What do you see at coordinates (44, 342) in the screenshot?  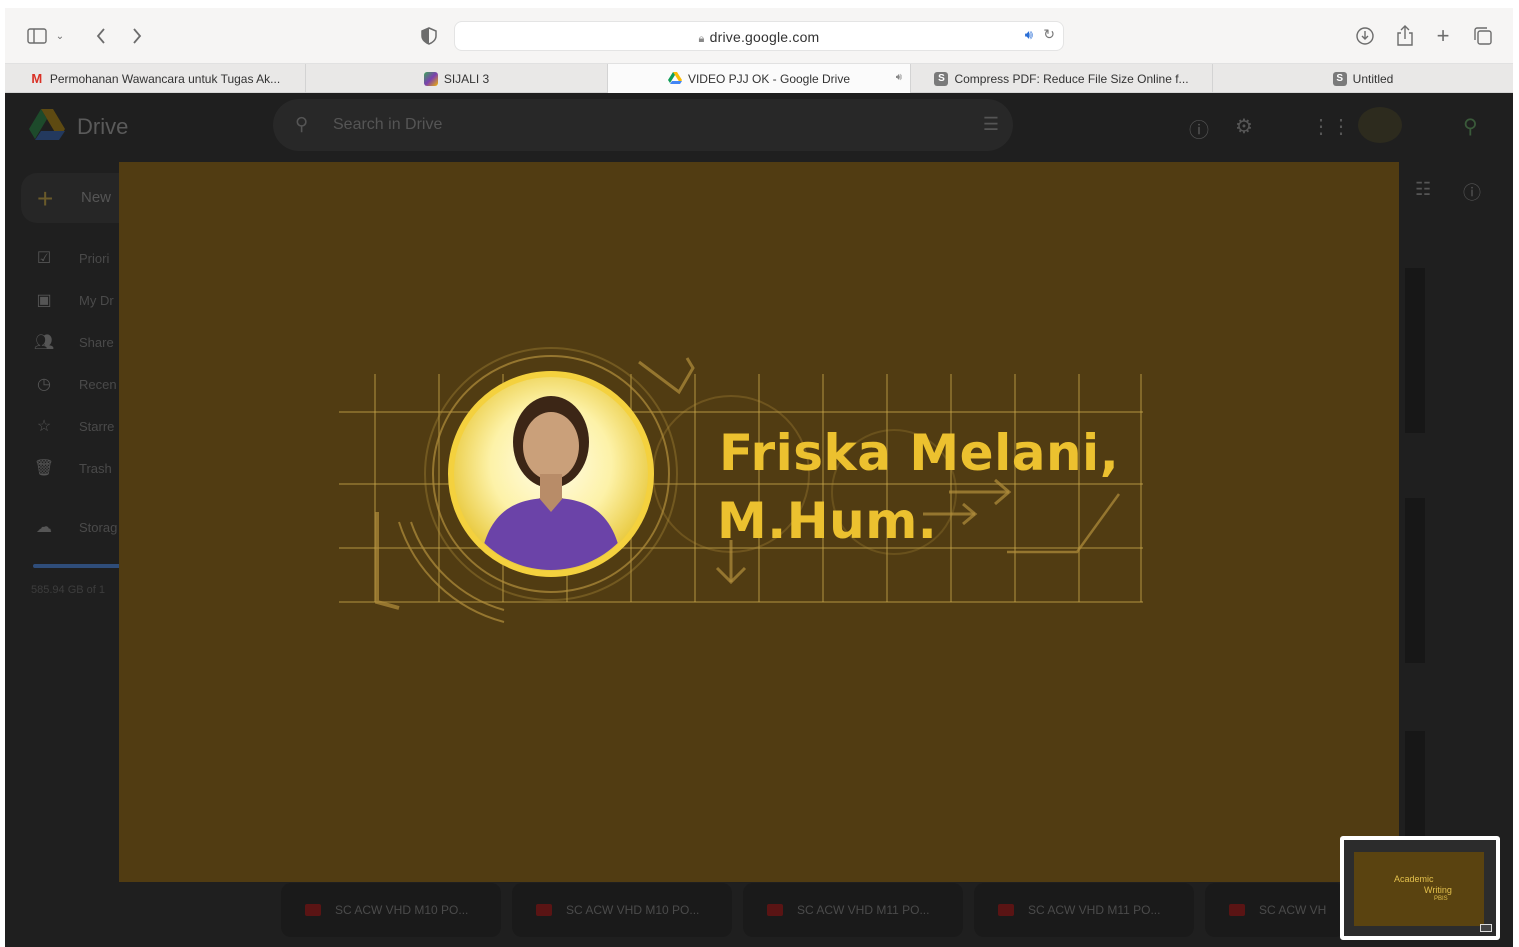 I see `shared-icon: 👥︎` at bounding box center [44, 342].